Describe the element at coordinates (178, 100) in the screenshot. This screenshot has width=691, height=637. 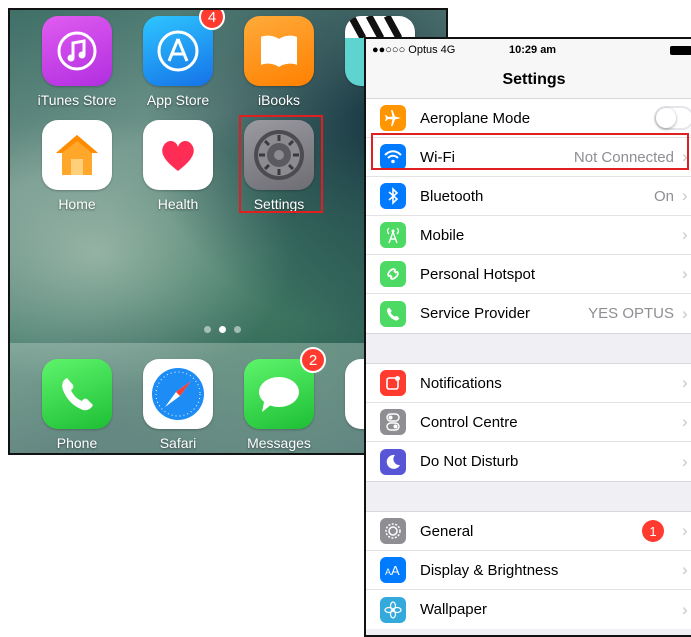
I see `app-label: App Store` at that location.